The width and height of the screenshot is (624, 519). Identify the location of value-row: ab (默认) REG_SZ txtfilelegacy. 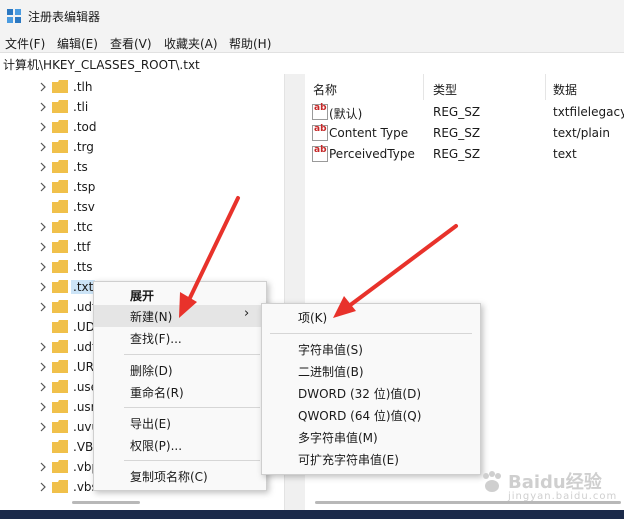
(464, 111).